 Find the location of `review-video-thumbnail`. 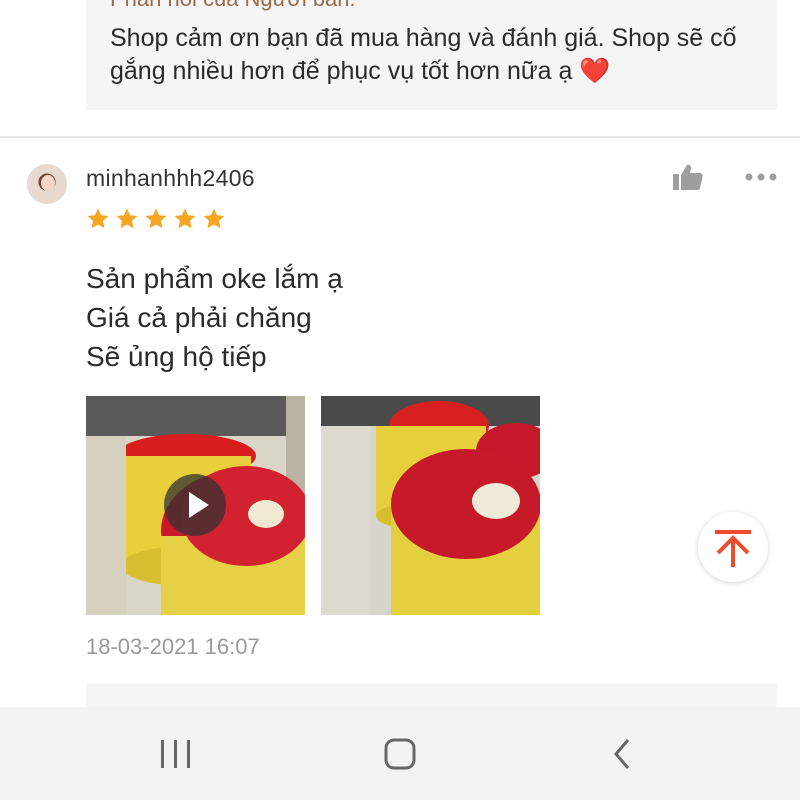

review-video-thumbnail is located at coordinates (195, 505).